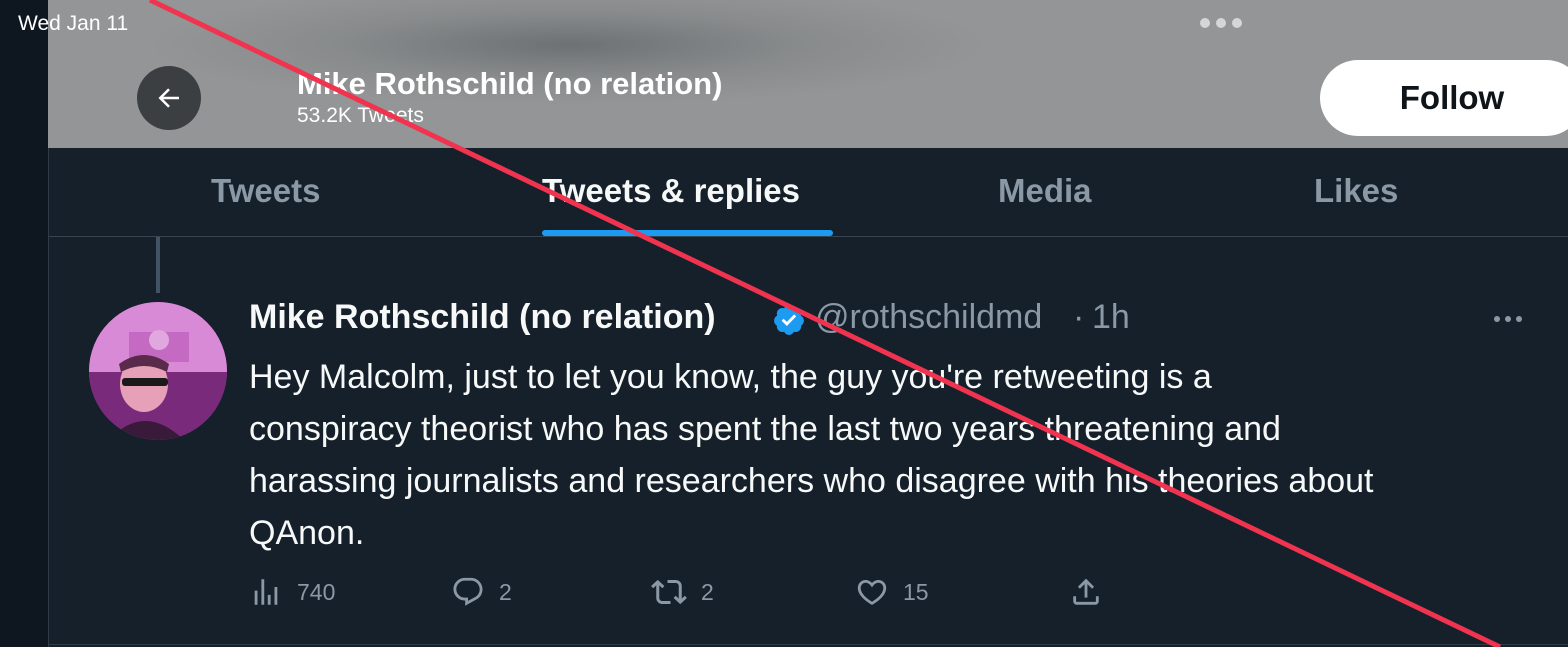 The image size is (1568, 647). What do you see at coordinates (468, 591) in the screenshot?
I see `reply-icon` at bounding box center [468, 591].